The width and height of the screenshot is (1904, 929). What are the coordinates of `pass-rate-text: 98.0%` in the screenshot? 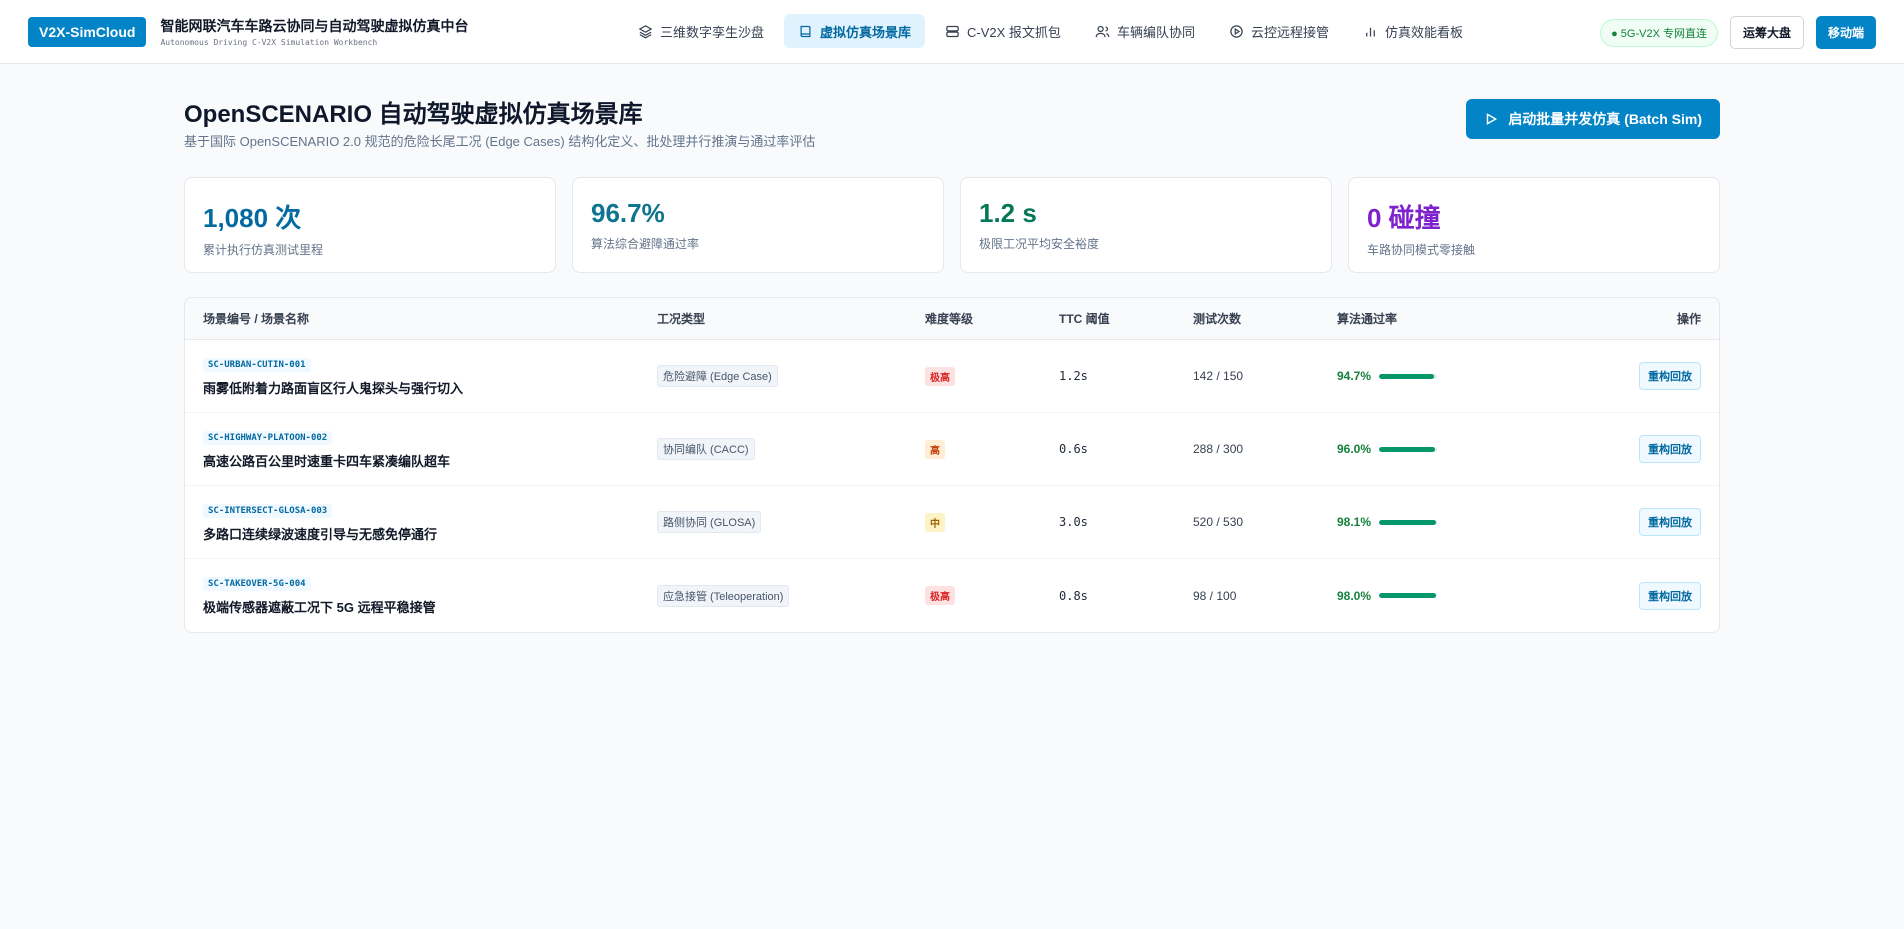 It's located at (1354, 595).